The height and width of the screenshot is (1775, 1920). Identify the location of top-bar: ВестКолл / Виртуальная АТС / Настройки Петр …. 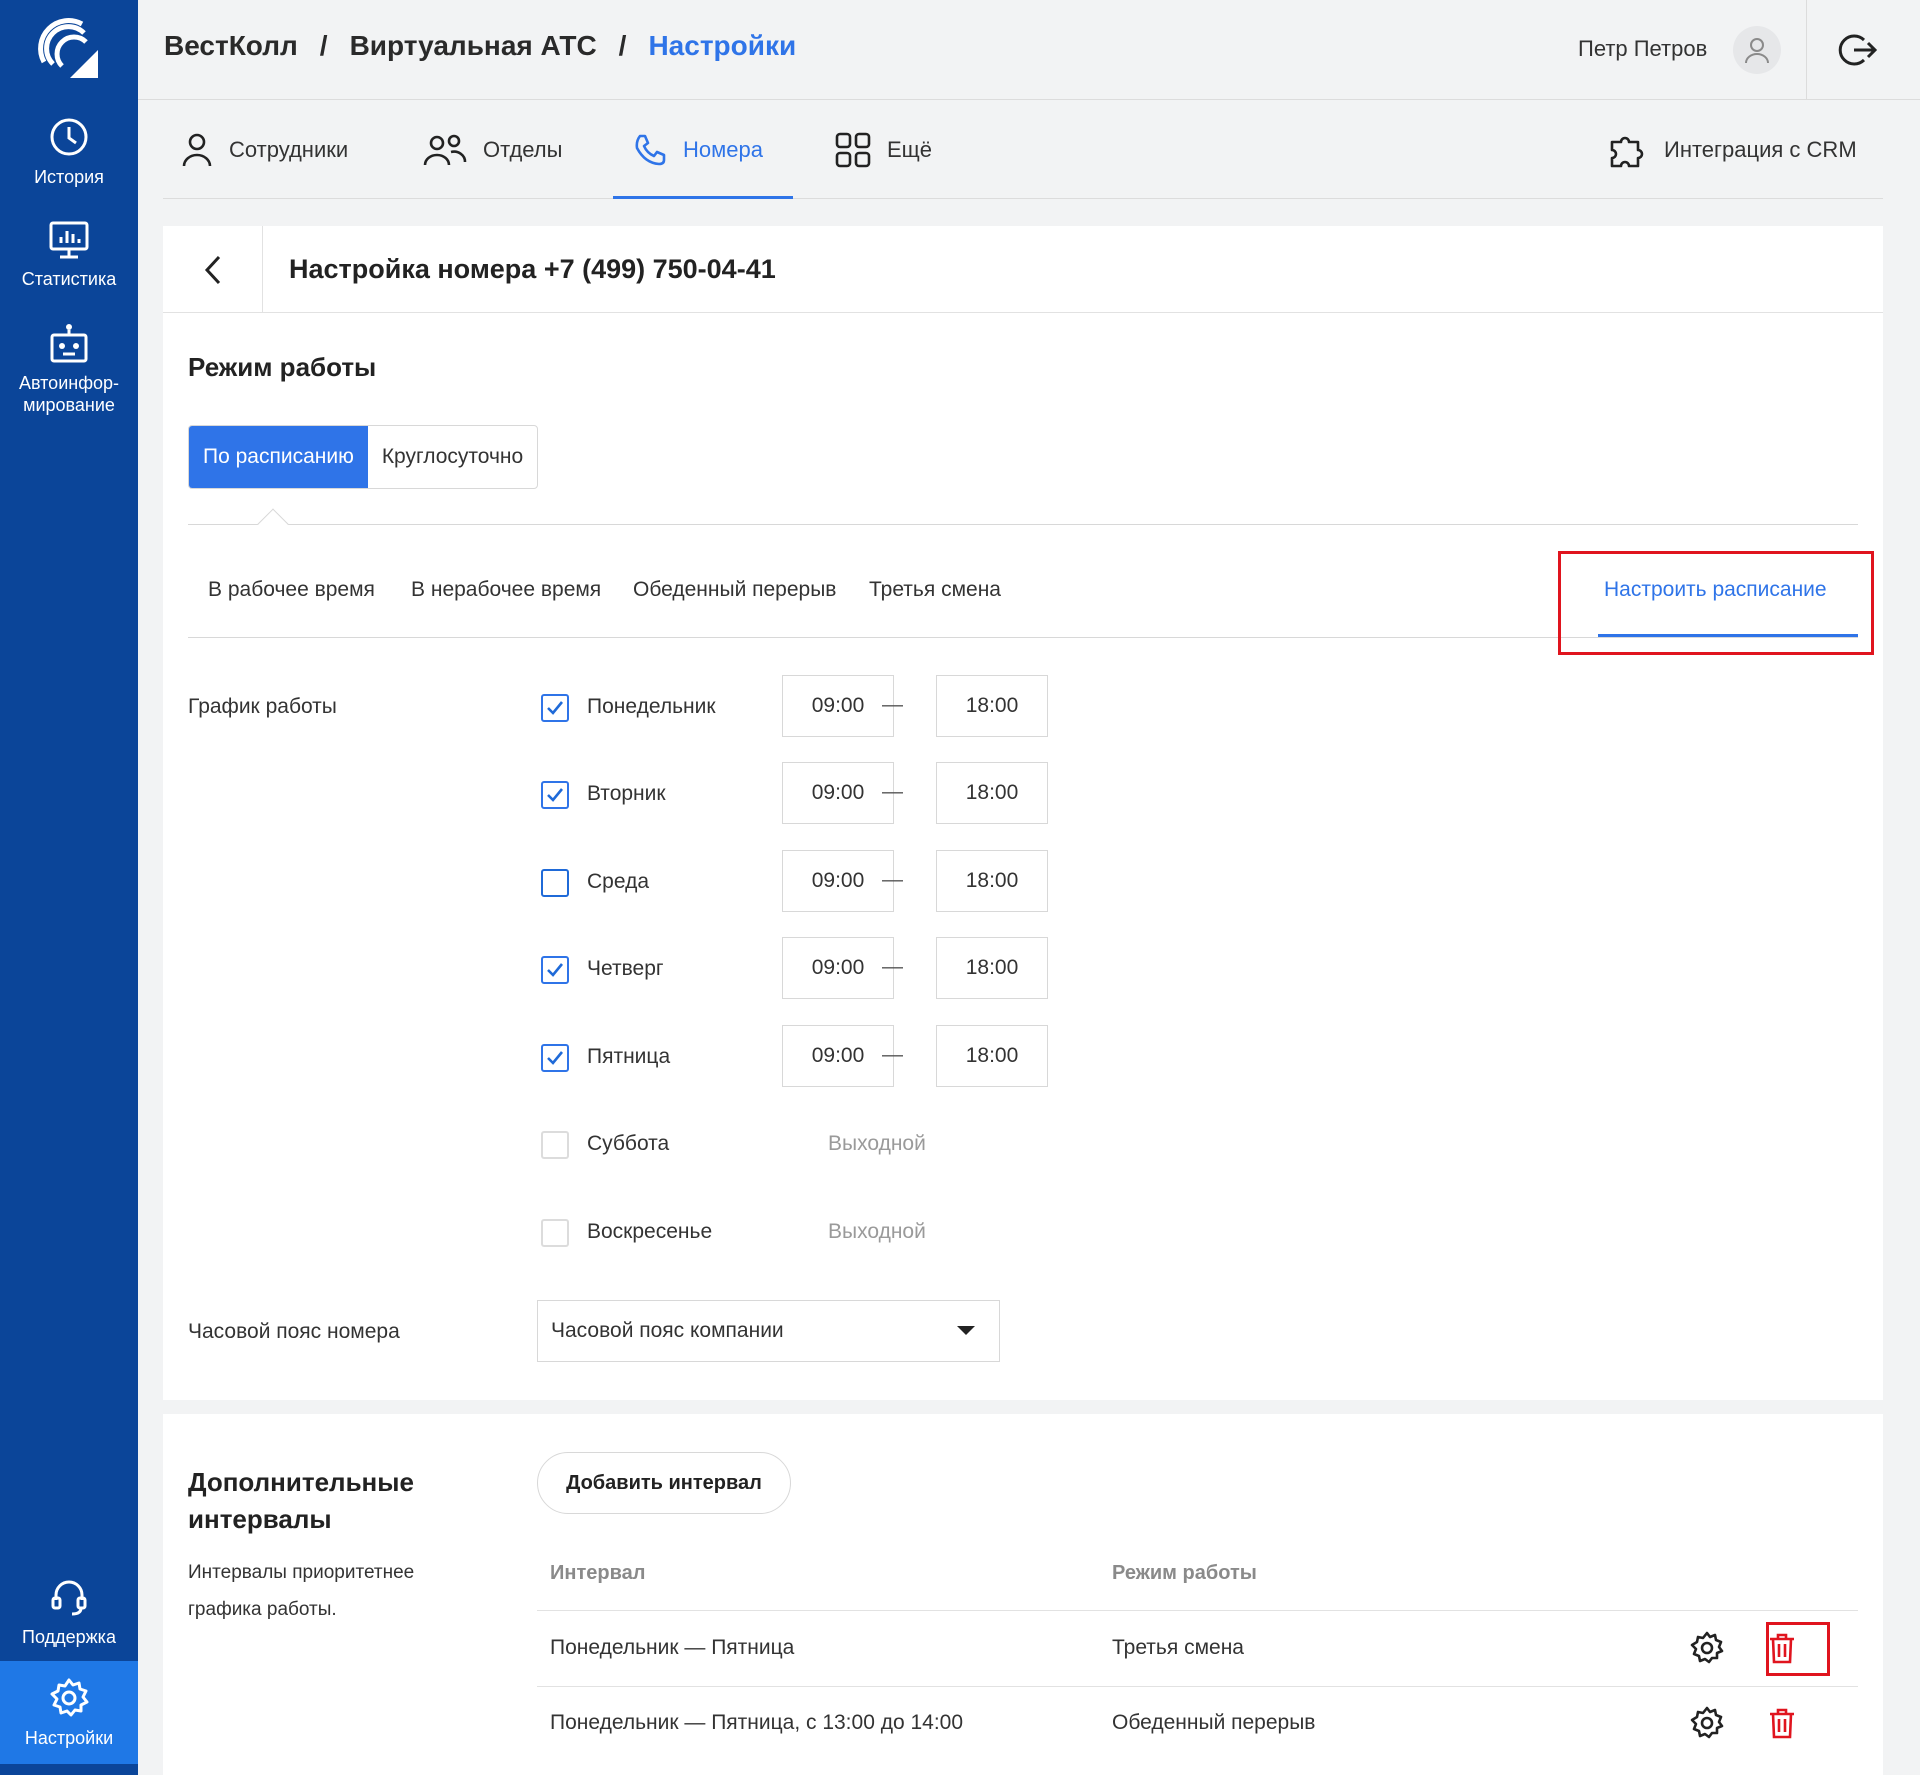
(1029, 50).